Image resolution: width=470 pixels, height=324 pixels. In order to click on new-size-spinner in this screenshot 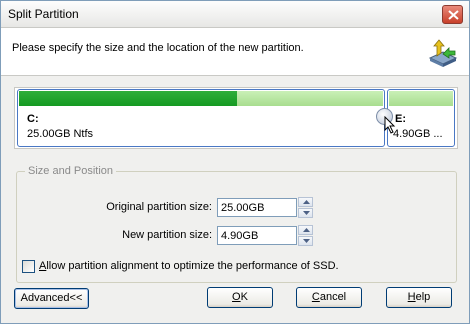, I will do `click(305, 235)`.